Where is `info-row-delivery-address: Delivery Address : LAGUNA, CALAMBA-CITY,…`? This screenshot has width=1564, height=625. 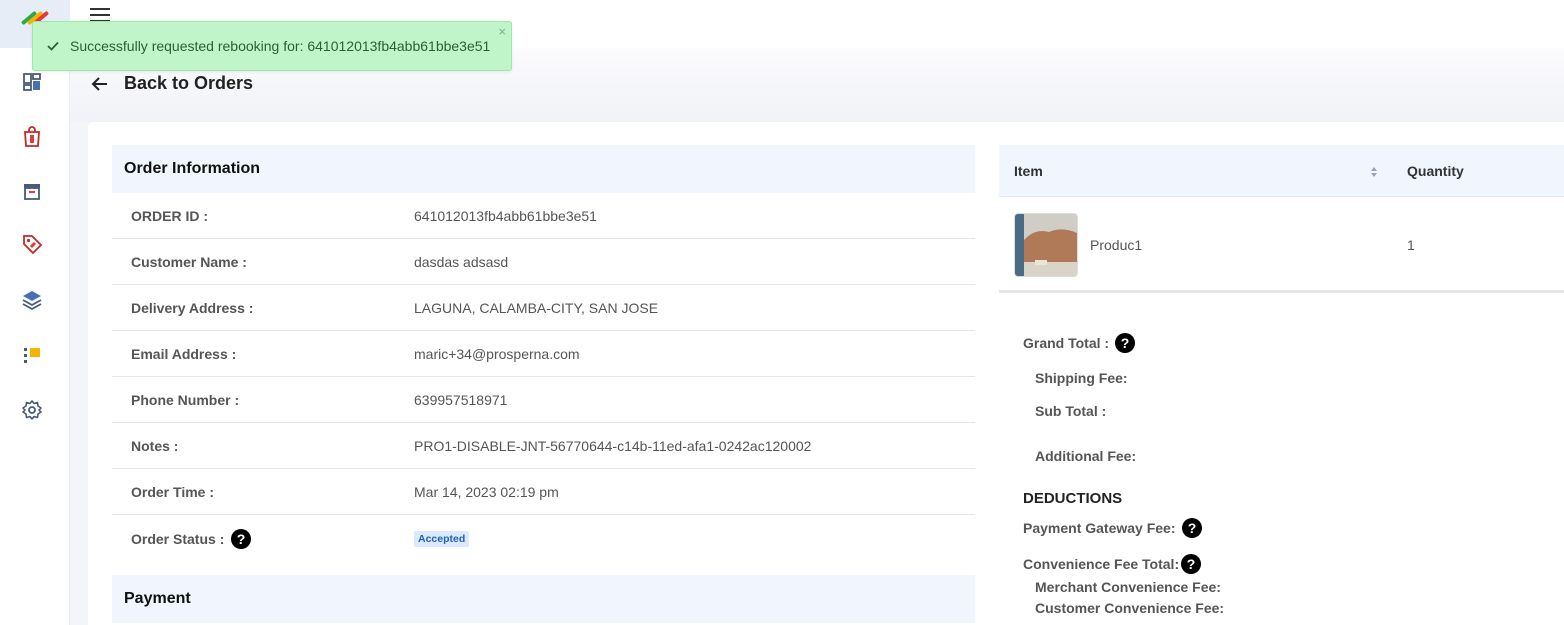 info-row-delivery-address: Delivery Address : LAGUNA, CALAMBA-CITY,… is located at coordinates (543, 308).